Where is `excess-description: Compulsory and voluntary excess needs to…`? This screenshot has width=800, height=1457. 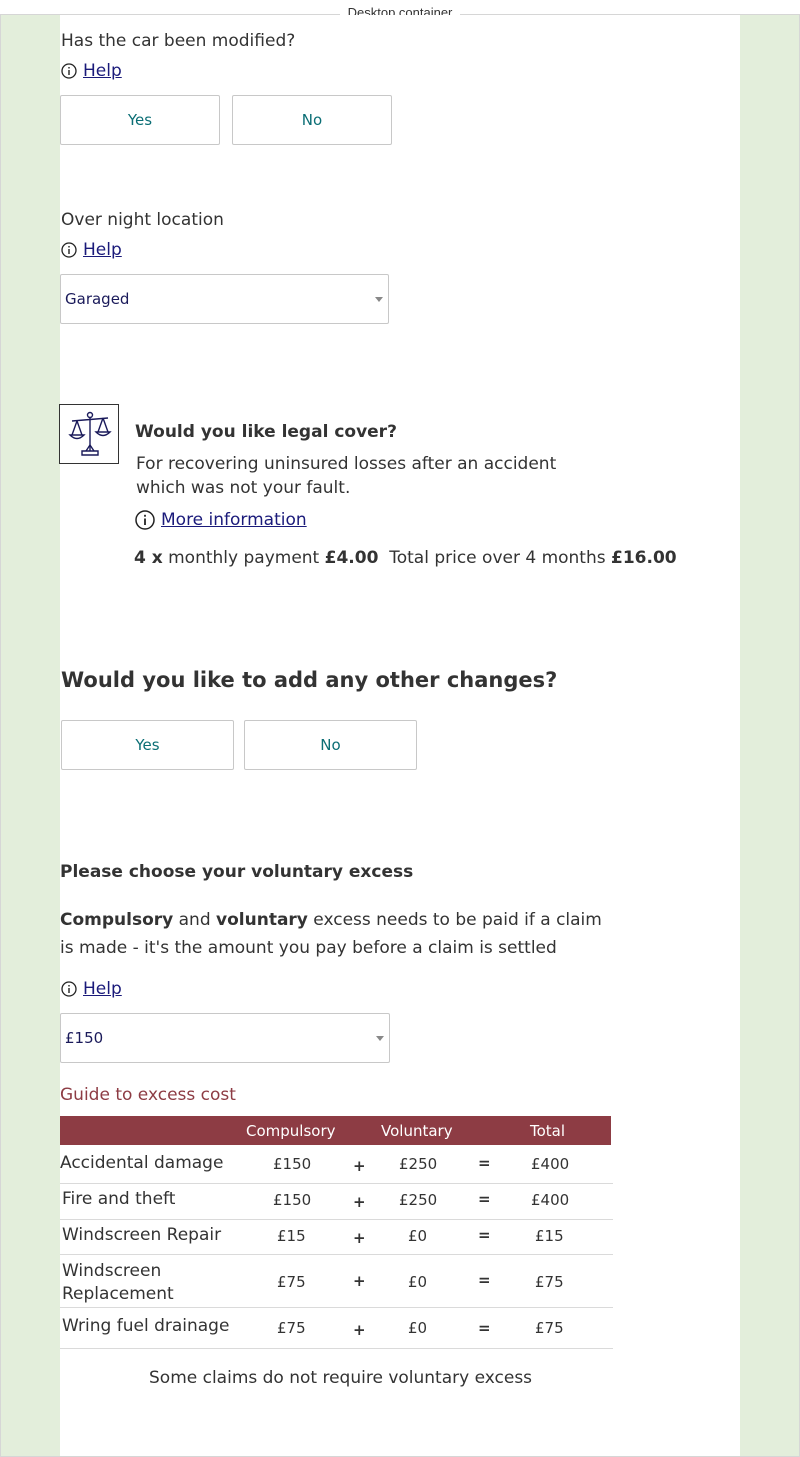 excess-description: Compulsory and voluntary excess needs to… is located at coordinates (331, 934).